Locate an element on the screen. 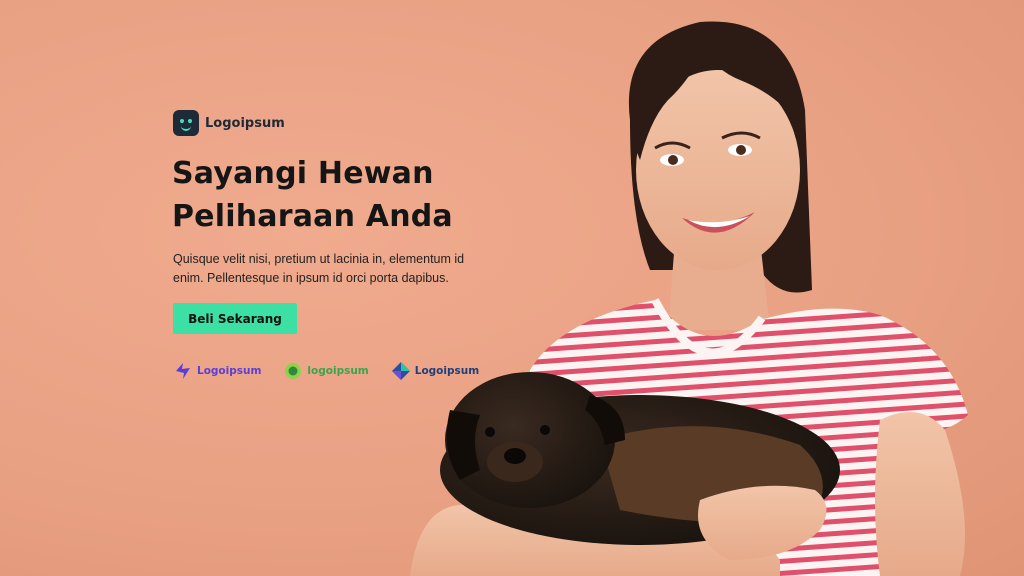 Image resolution: width=1024 pixels, height=576 pixels. partner-logo: logoipsum is located at coordinates (326, 371).